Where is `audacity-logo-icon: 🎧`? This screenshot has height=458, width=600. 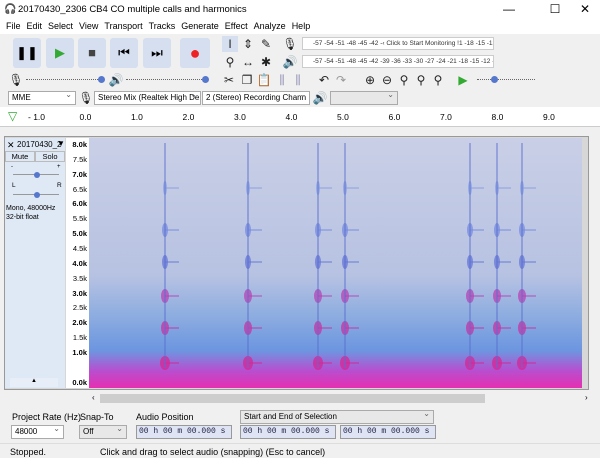 audacity-logo-icon: 🎧 is located at coordinates (10, 9).